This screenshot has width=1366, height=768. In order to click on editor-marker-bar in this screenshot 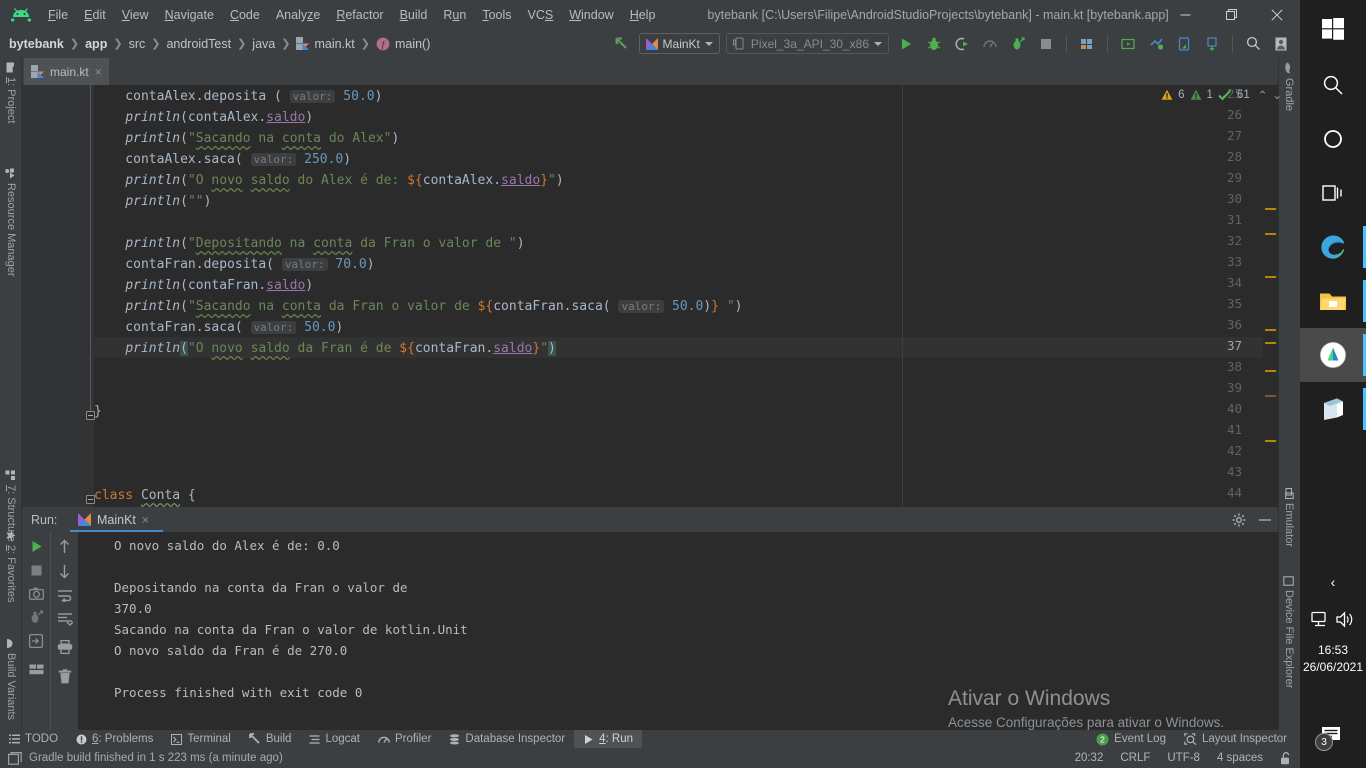, I will do `click(1270, 296)`.